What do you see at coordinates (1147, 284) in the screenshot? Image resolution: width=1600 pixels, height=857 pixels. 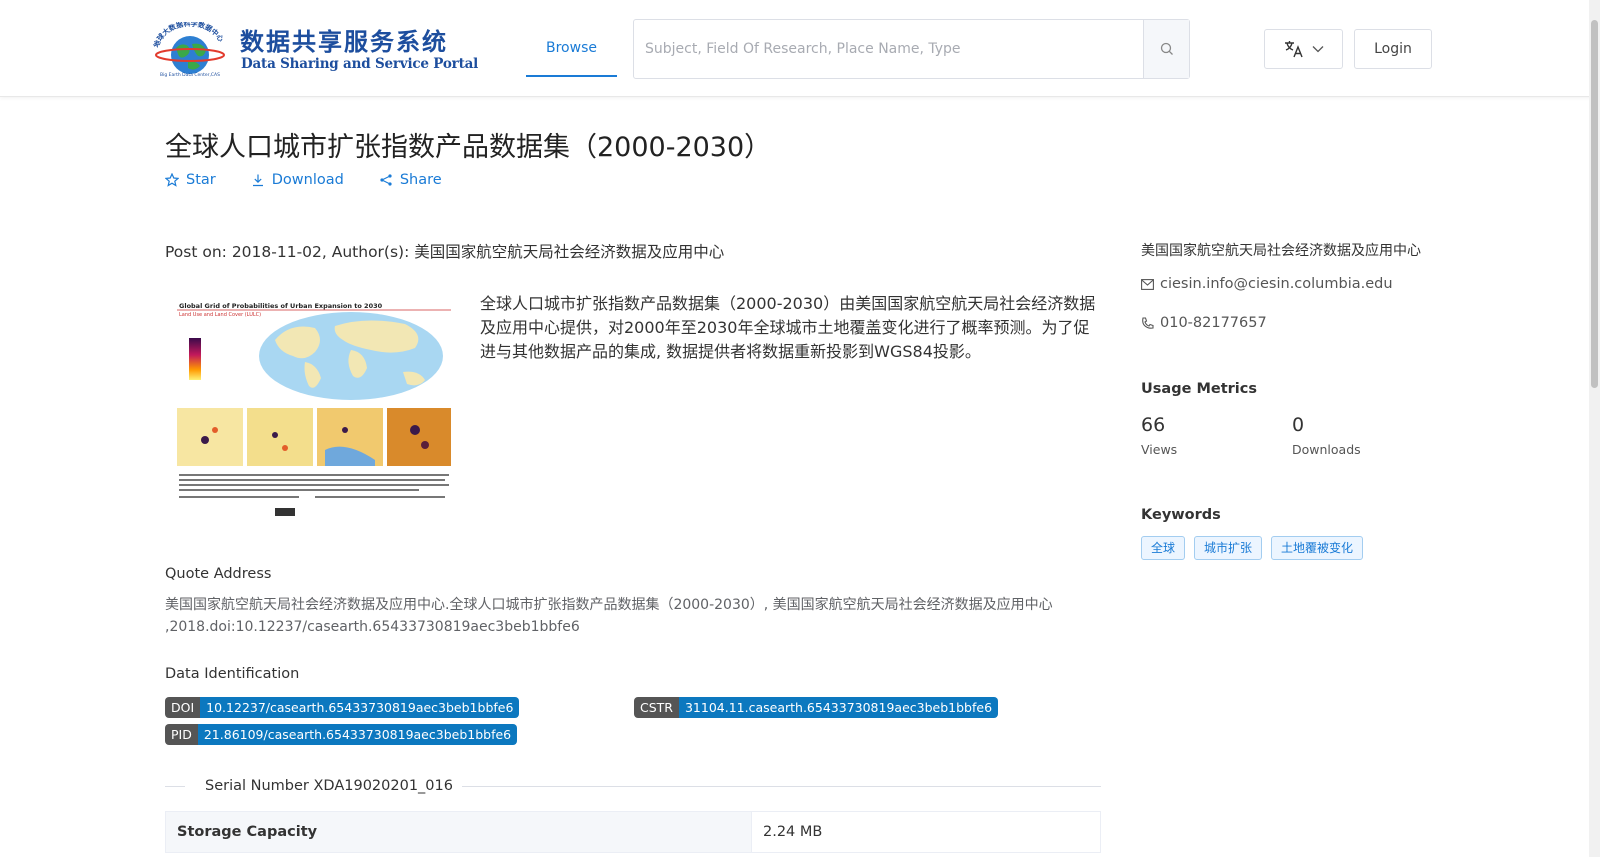 I see `mail-icon` at bounding box center [1147, 284].